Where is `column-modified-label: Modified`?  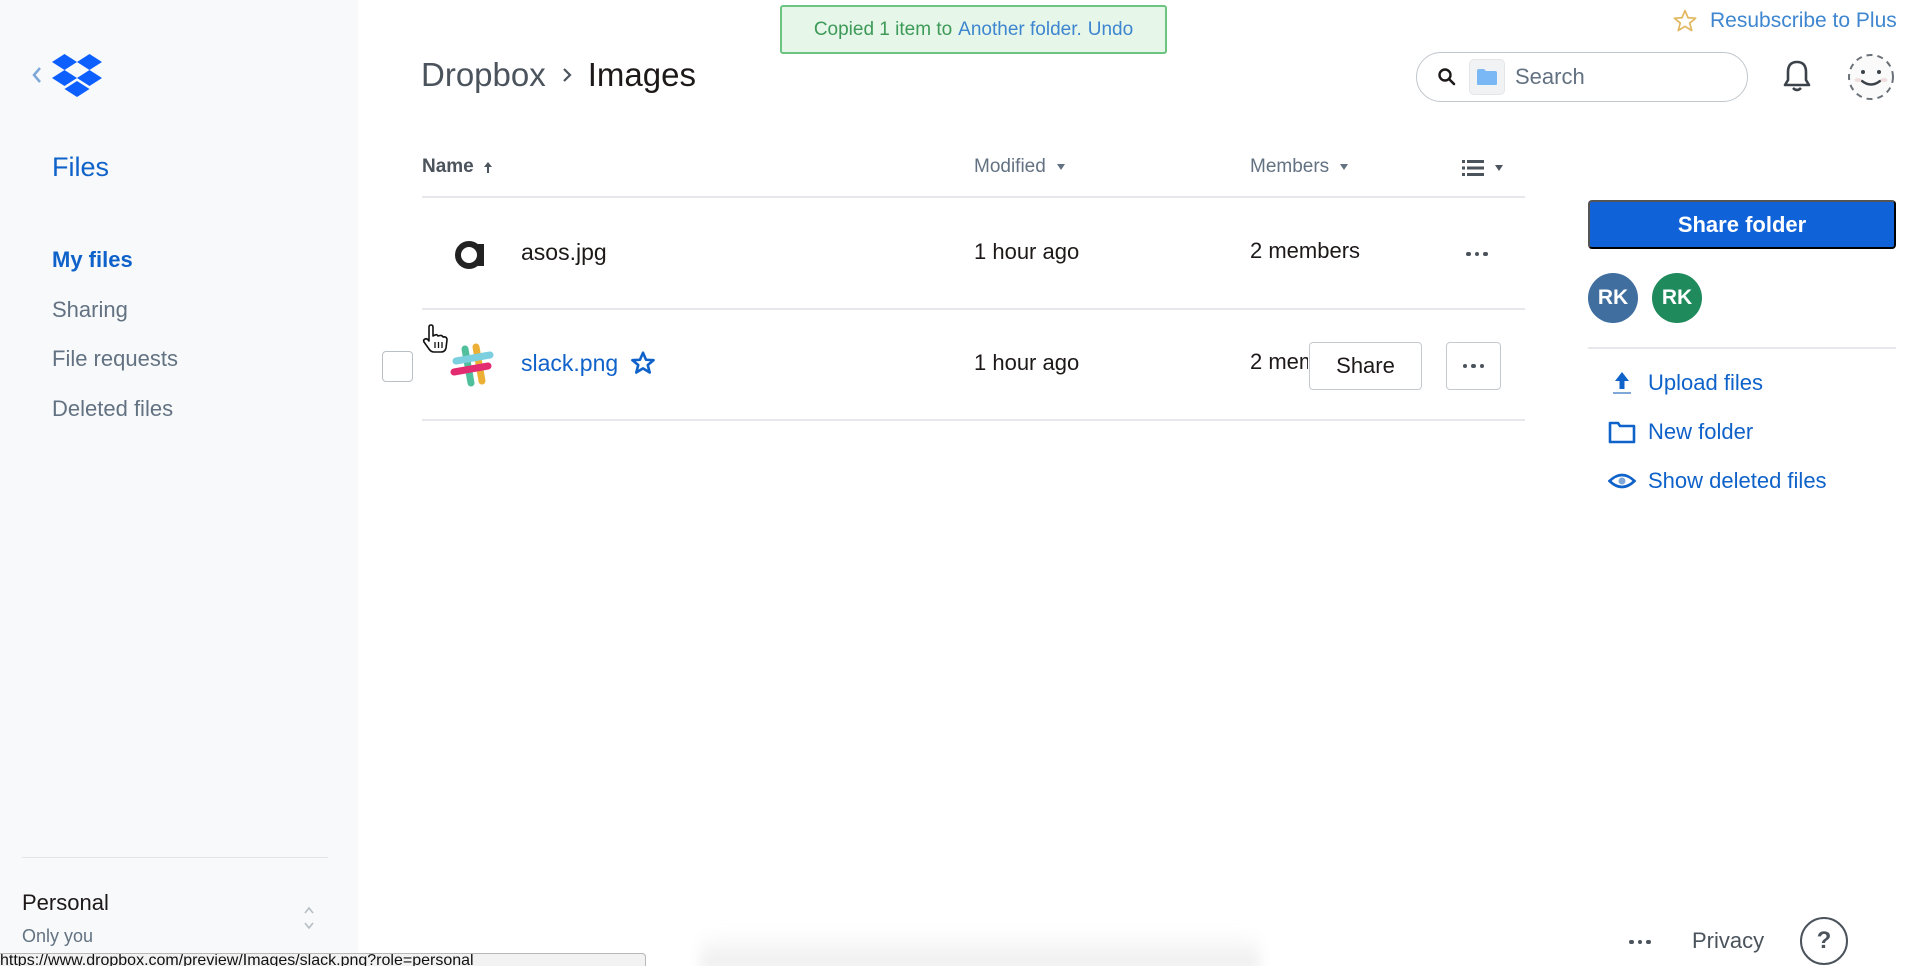 column-modified-label: Modified is located at coordinates (1010, 166).